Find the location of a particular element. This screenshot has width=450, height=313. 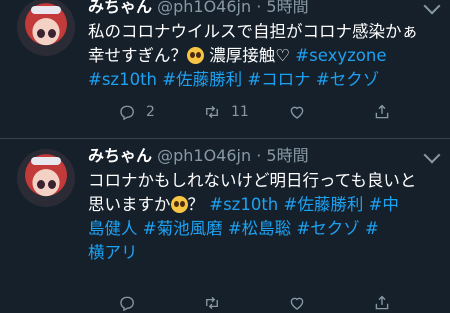

hashtag-link: #松島聡 is located at coordinates (259, 228).